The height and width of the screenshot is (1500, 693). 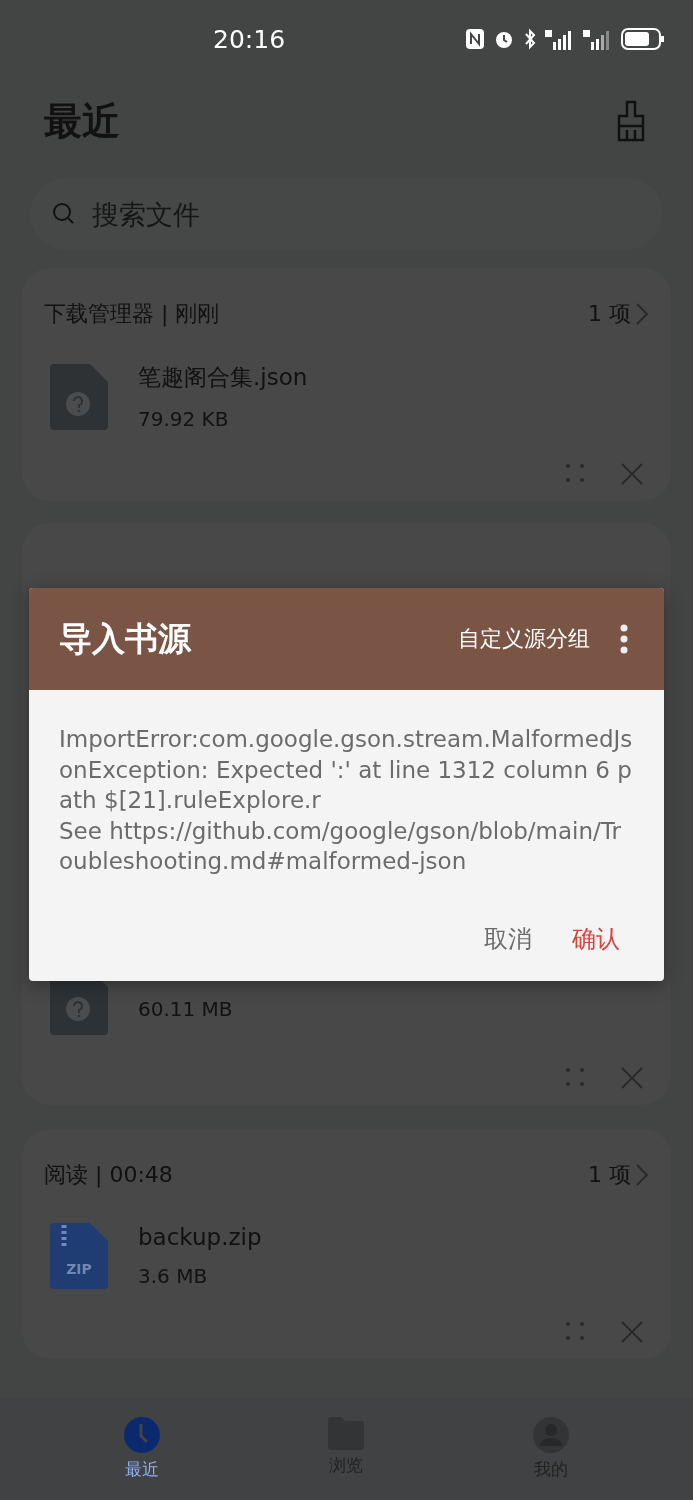 I want to click on confirm-button: 确认, so click(x=596, y=938).